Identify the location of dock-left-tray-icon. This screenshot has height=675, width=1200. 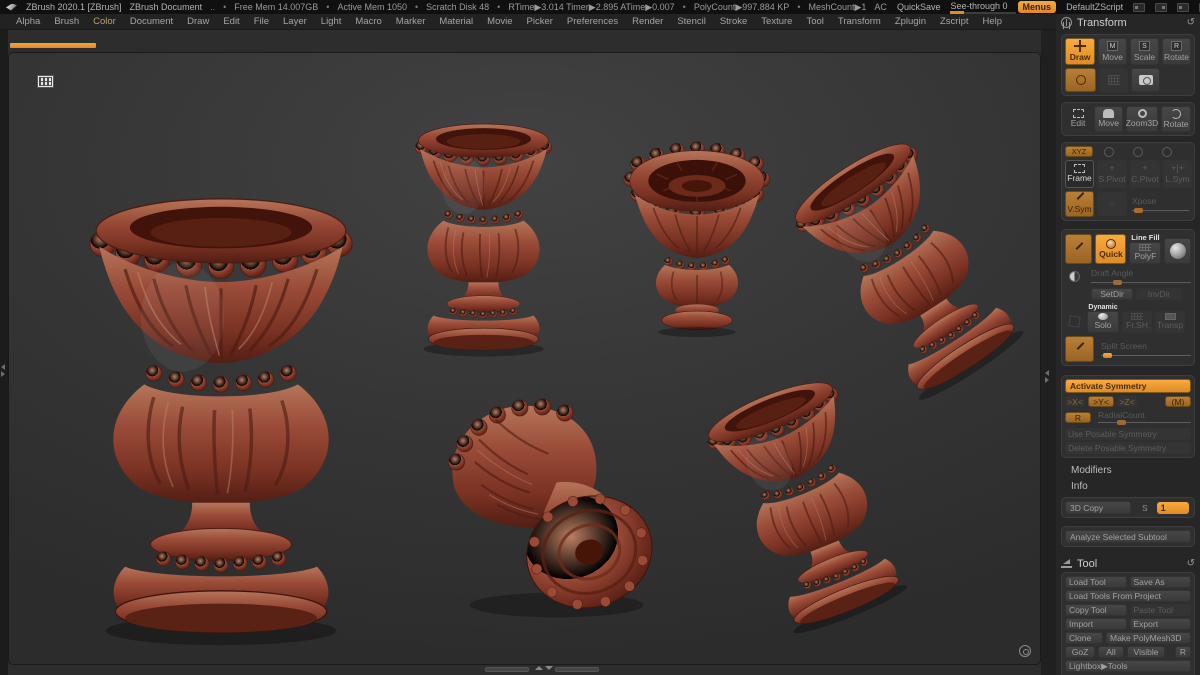
(1139, 7).